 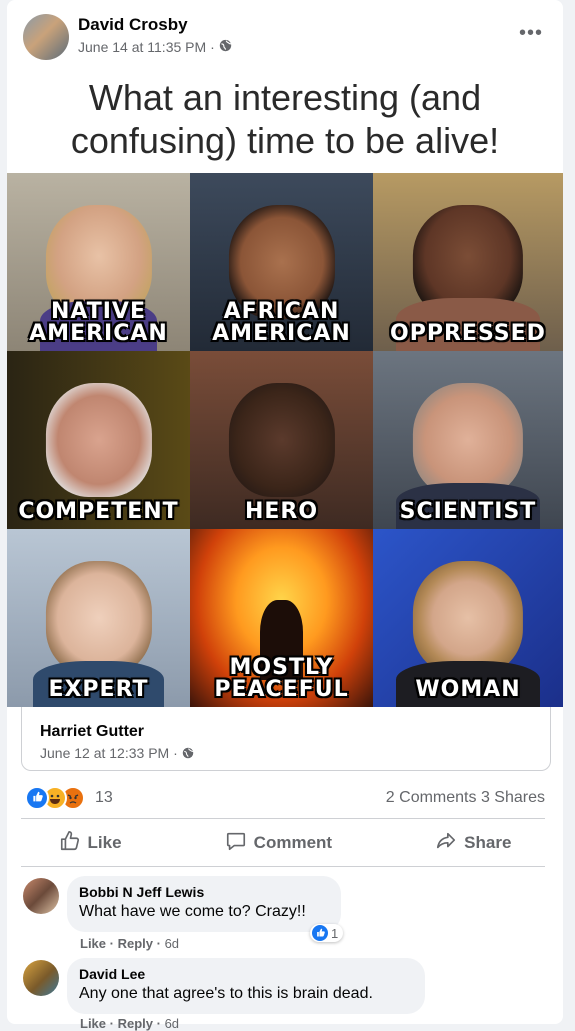 I want to click on meme-caption-1: NATIVE AMERICAN, so click(x=98, y=322).